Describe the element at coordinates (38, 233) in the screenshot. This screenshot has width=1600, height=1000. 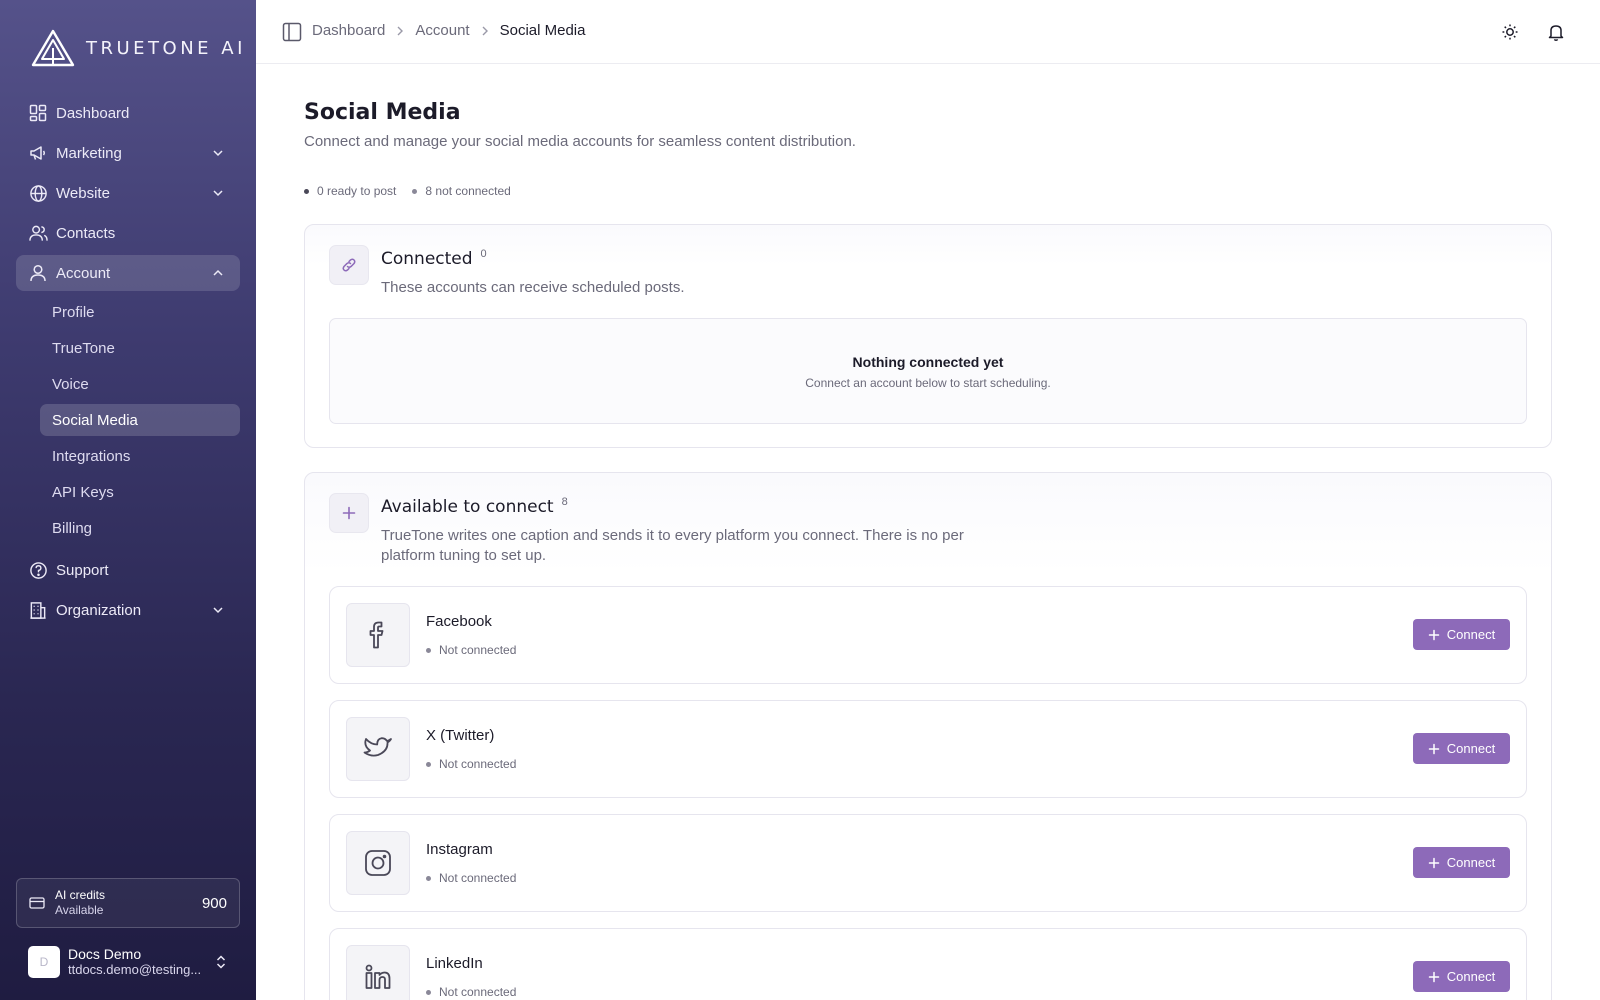
I see `users-icon` at that location.